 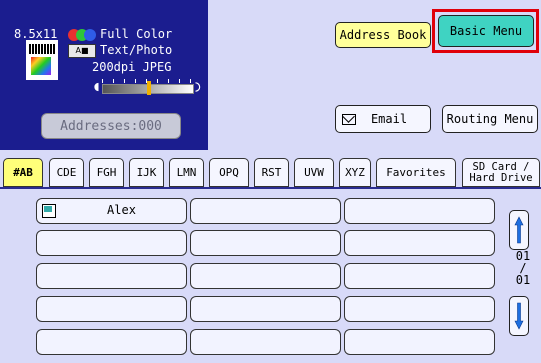 What do you see at coordinates (523, 268) in the screenshot?
I see `page-indicator: 01 / 01` at bounding box center [523, 268].